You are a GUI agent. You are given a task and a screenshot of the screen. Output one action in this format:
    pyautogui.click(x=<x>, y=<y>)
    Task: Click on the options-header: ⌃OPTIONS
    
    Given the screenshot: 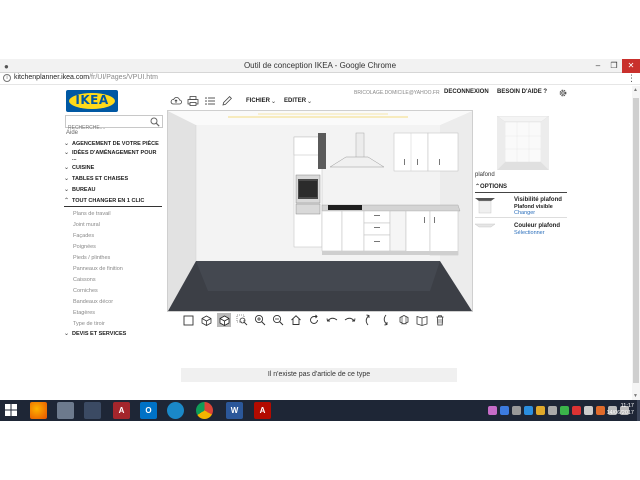 What is the action you would take?
    pyautogui.click(x=521, y=188)
    